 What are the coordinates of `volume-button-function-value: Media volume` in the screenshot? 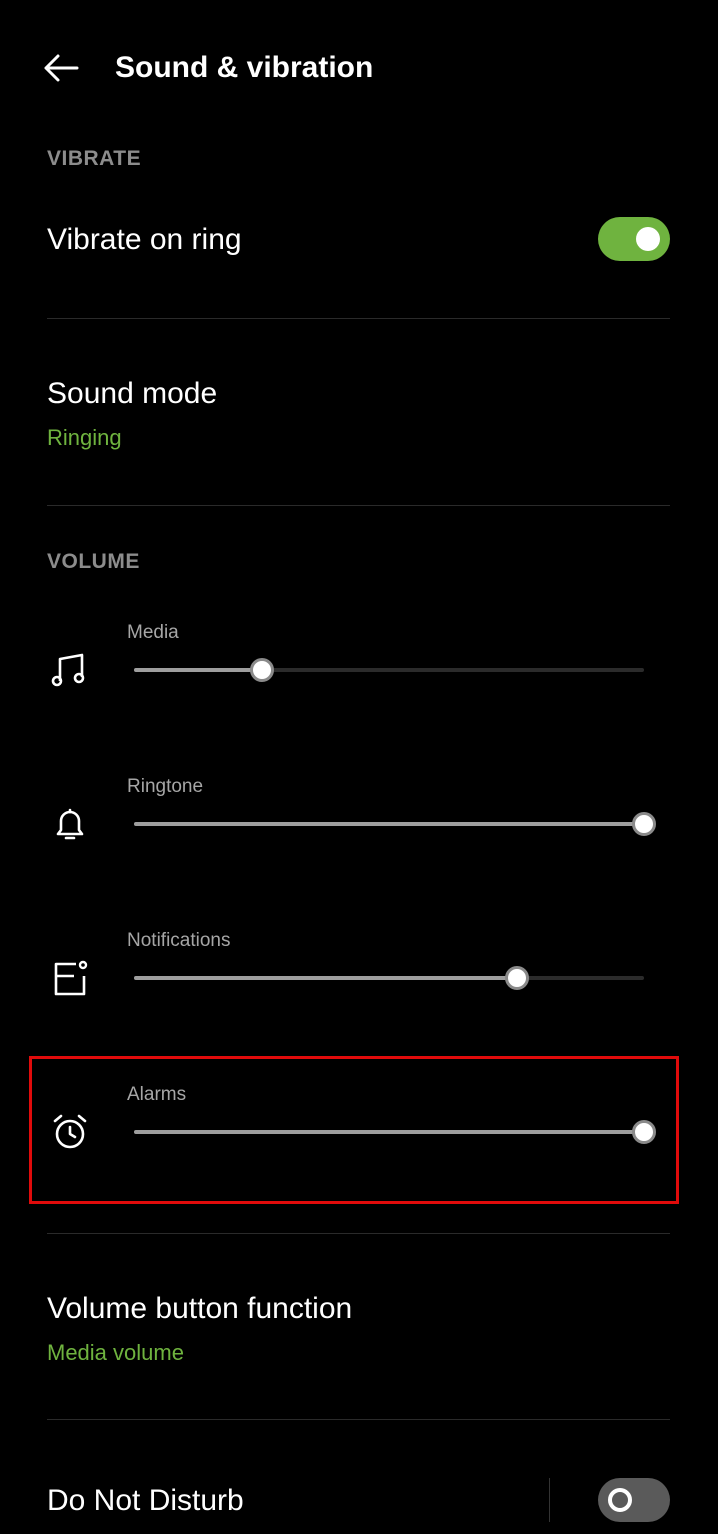 It's located at (115, 1352).